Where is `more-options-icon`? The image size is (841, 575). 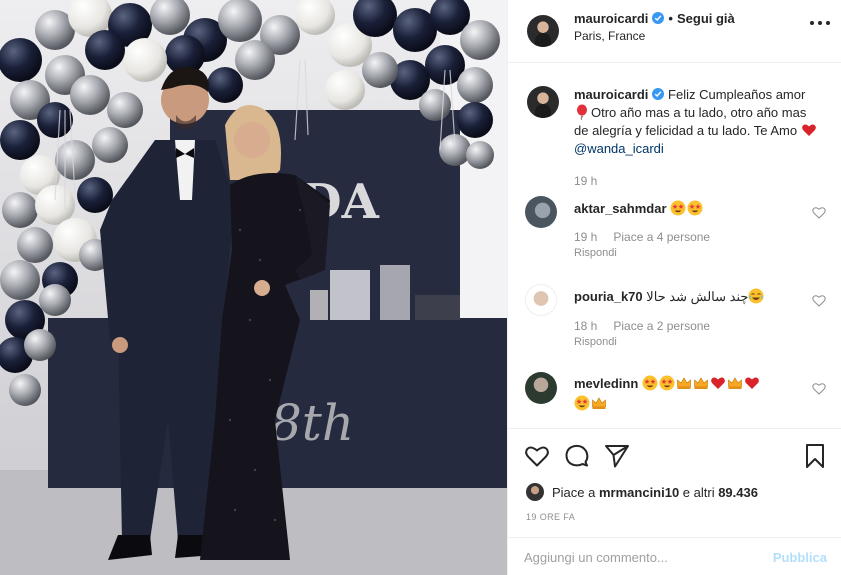 more-options-icon is located at coordinates (820, 23).